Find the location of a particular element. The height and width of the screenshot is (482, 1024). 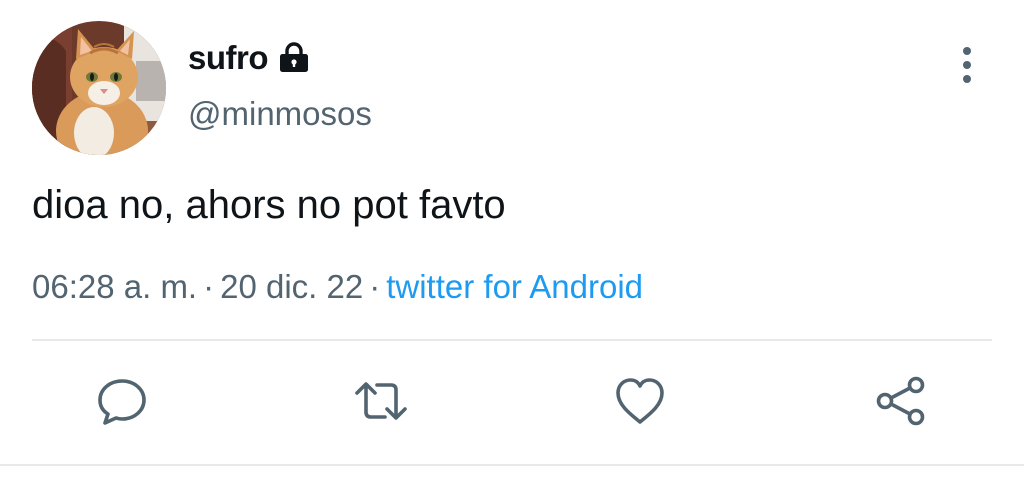

retweet-icon is located at coordinates (381, 401).